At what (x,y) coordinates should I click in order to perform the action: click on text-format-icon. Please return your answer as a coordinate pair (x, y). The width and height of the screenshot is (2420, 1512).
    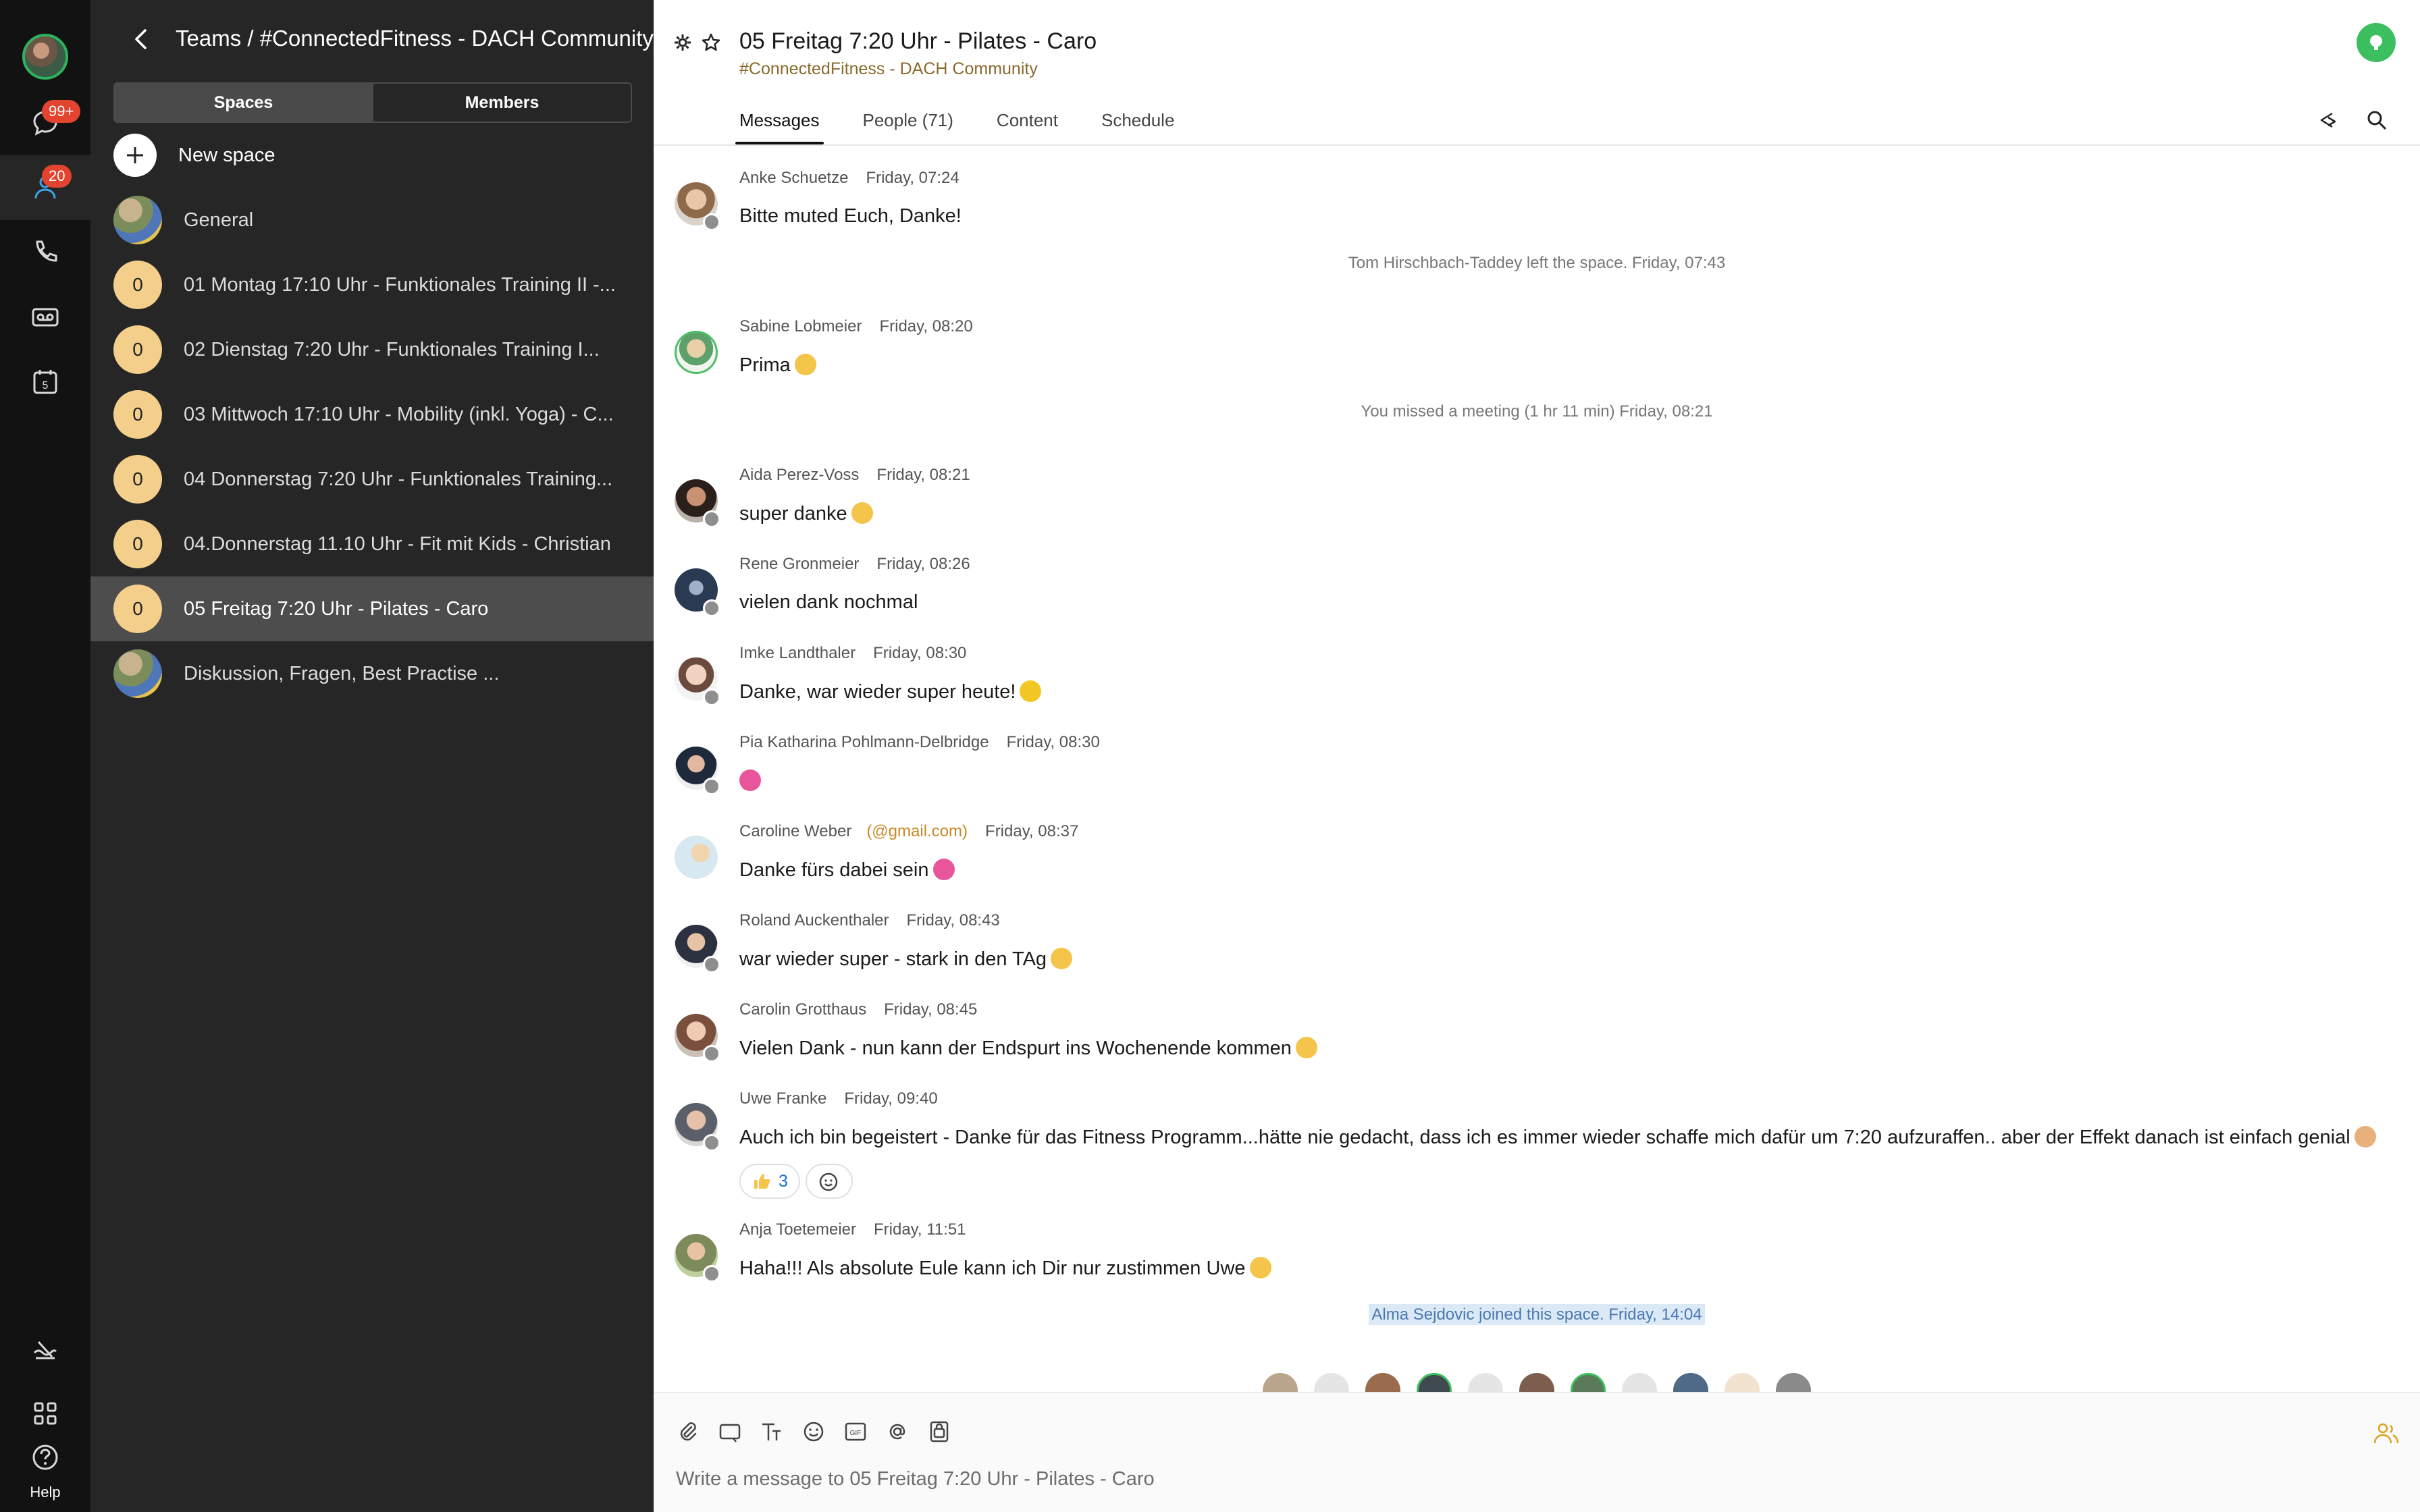
    Looking at the image, I should click on (772, 1431).